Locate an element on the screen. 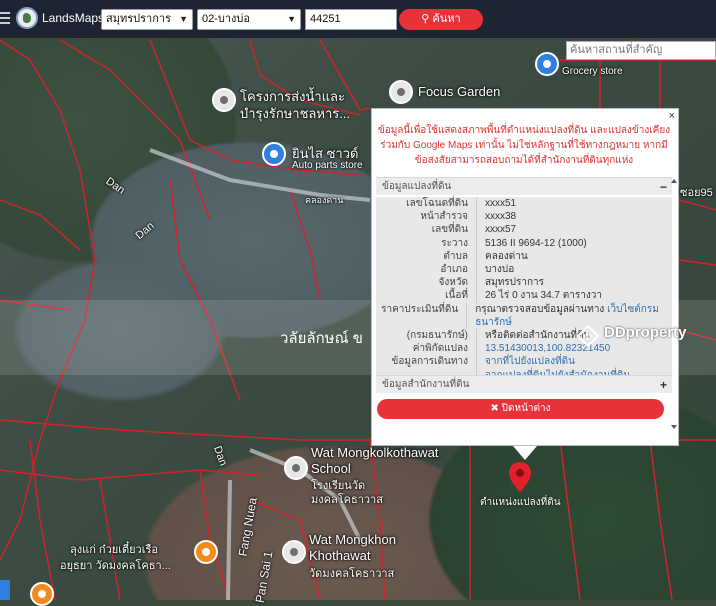 The image size is (716, 606). school-pin-icon is located at coordinates (296, 468).